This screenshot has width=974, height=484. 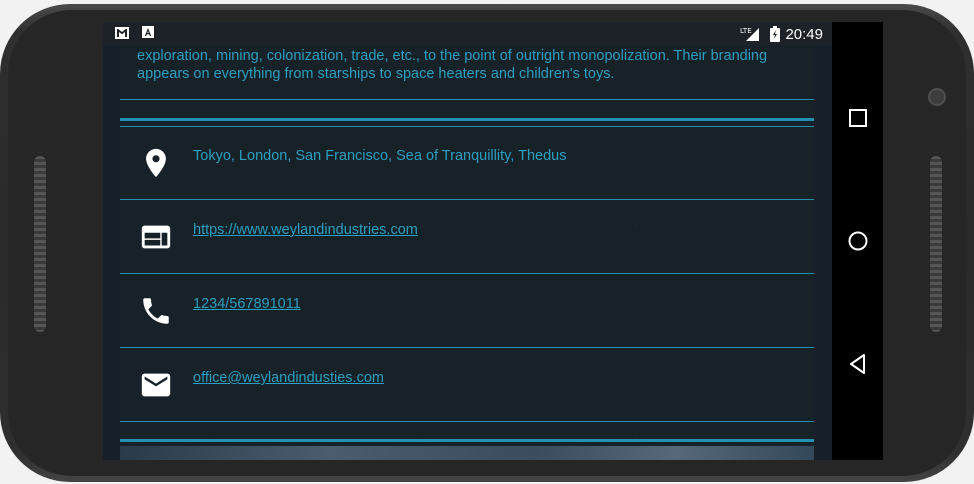 What do you see at coordinates (467, 34) in the screenshot?
I see `status-bar: LTE 20:49` at bounding box center [467, 34].